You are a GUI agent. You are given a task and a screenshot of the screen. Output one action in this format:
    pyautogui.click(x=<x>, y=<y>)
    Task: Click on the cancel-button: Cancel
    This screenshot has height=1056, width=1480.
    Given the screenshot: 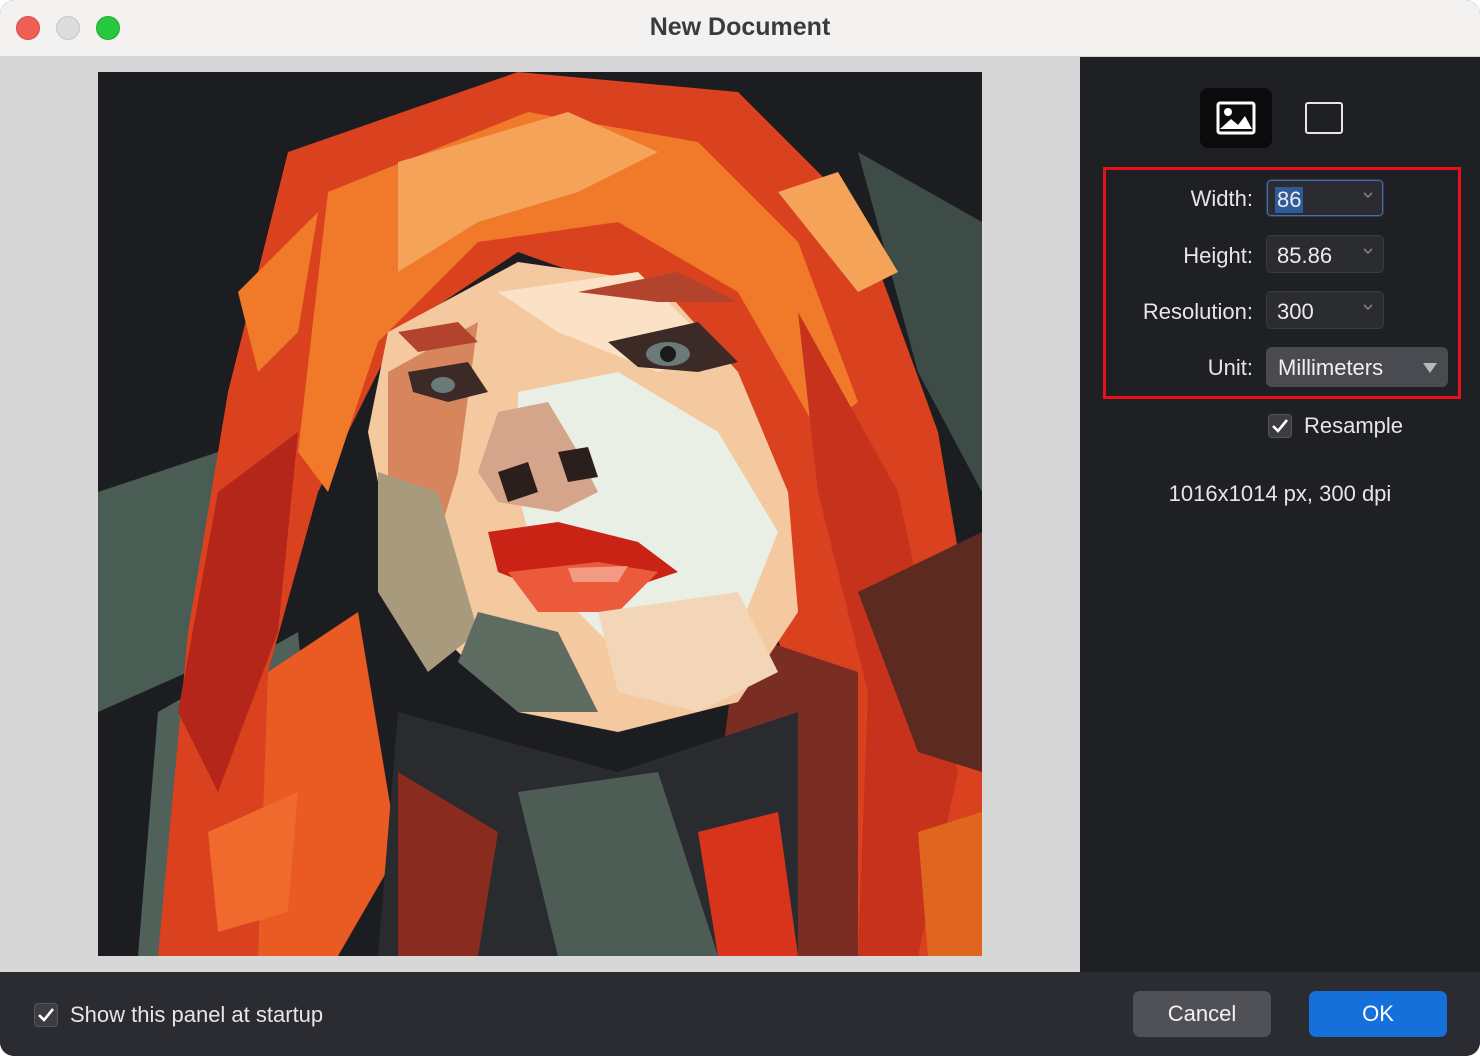 What is the action you would take?
    pyautogui.click(x=1202, y=1014)
    